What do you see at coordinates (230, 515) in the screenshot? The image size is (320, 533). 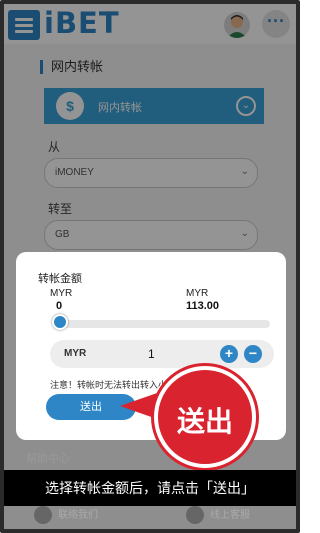 I see `live-chat-label: 线上客服` at bounding box center [230, 515].